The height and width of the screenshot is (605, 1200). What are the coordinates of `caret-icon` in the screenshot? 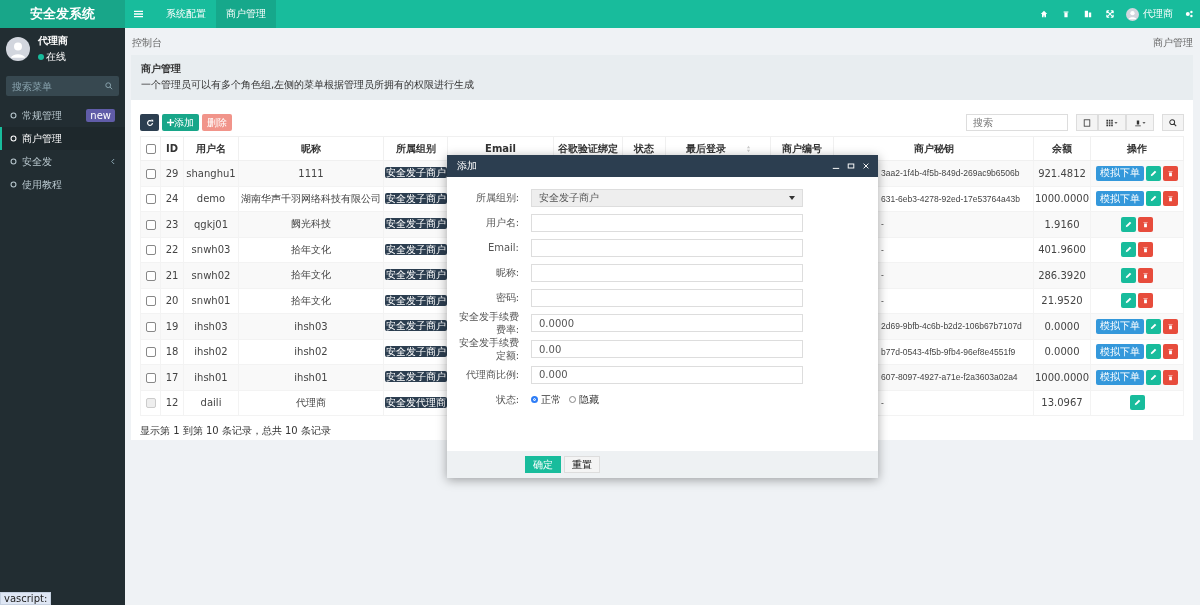 It's located at (792, 197).